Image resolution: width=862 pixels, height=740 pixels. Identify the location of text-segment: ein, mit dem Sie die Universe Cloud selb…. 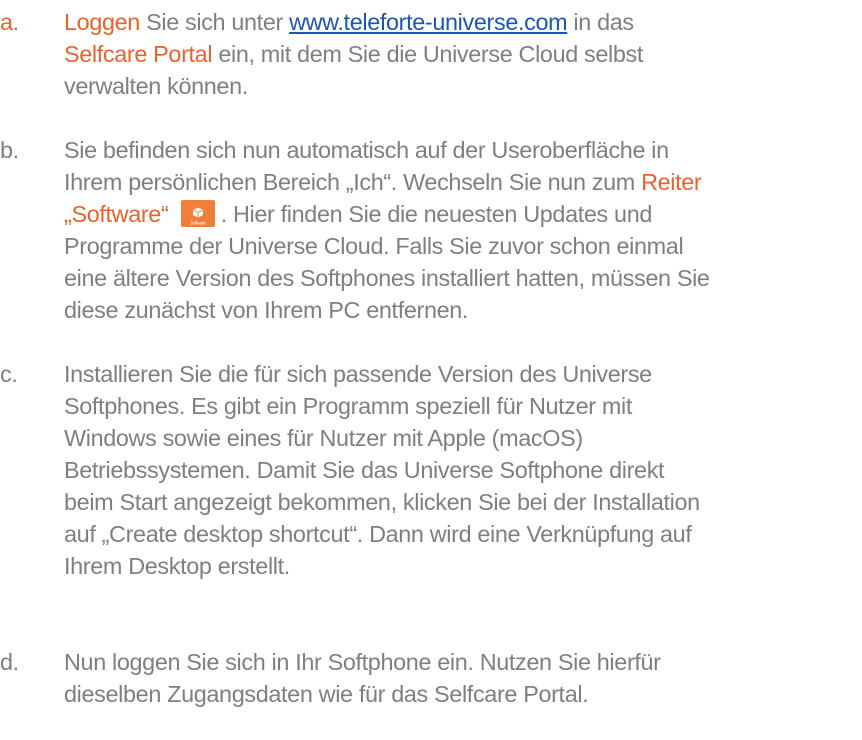
(428, 54).